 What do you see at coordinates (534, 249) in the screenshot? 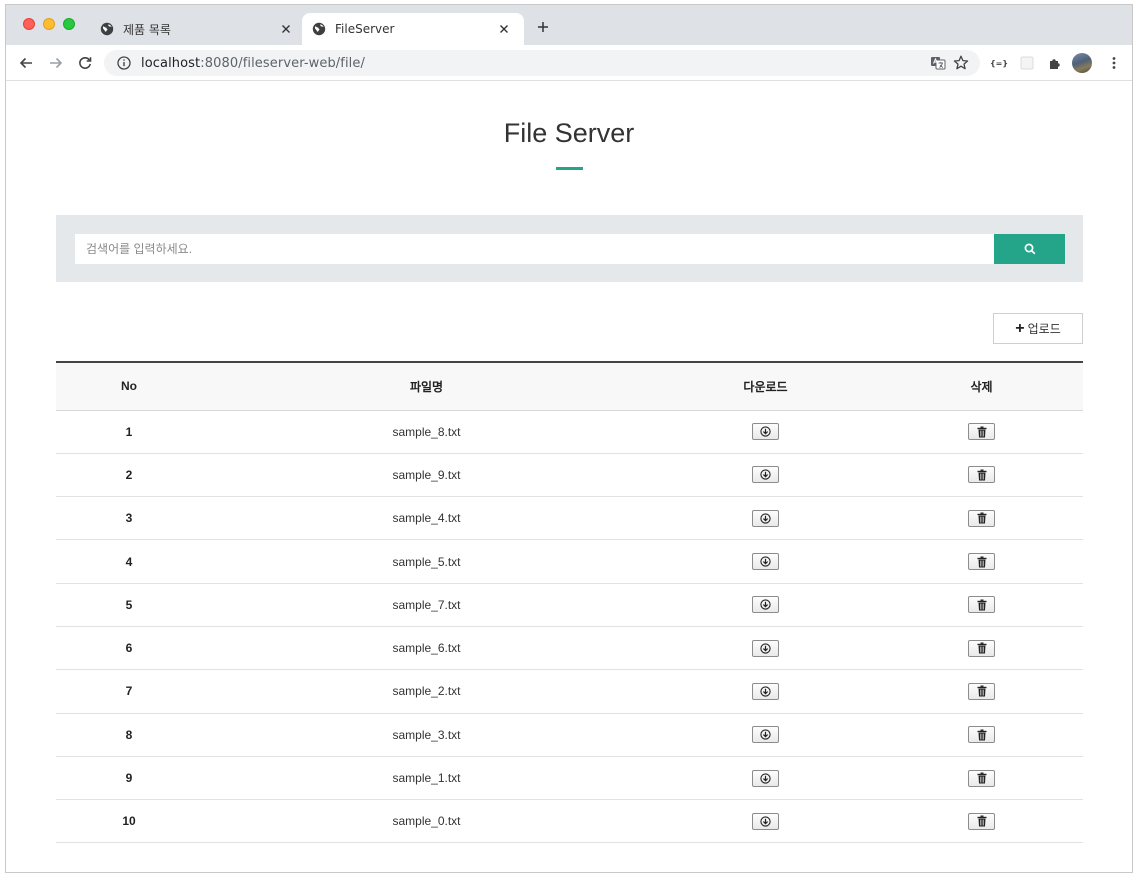
I see `search-input` at bounding box center [534, 249].